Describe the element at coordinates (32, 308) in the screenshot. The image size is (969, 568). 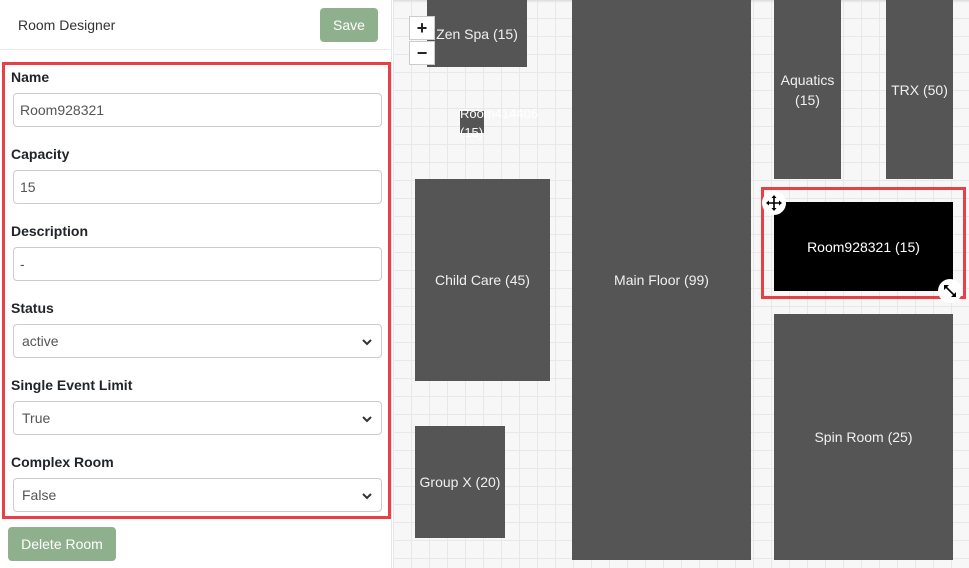
I see `status-label: Status` at that location.